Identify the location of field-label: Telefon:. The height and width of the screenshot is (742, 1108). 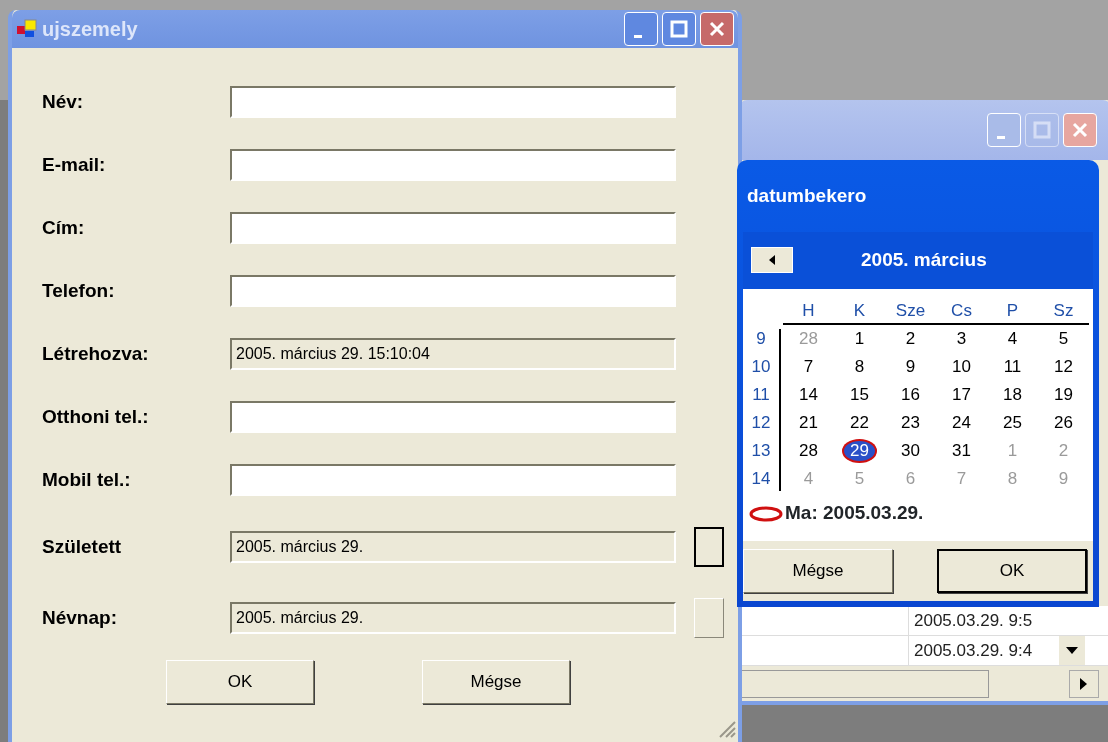
(79, 290).